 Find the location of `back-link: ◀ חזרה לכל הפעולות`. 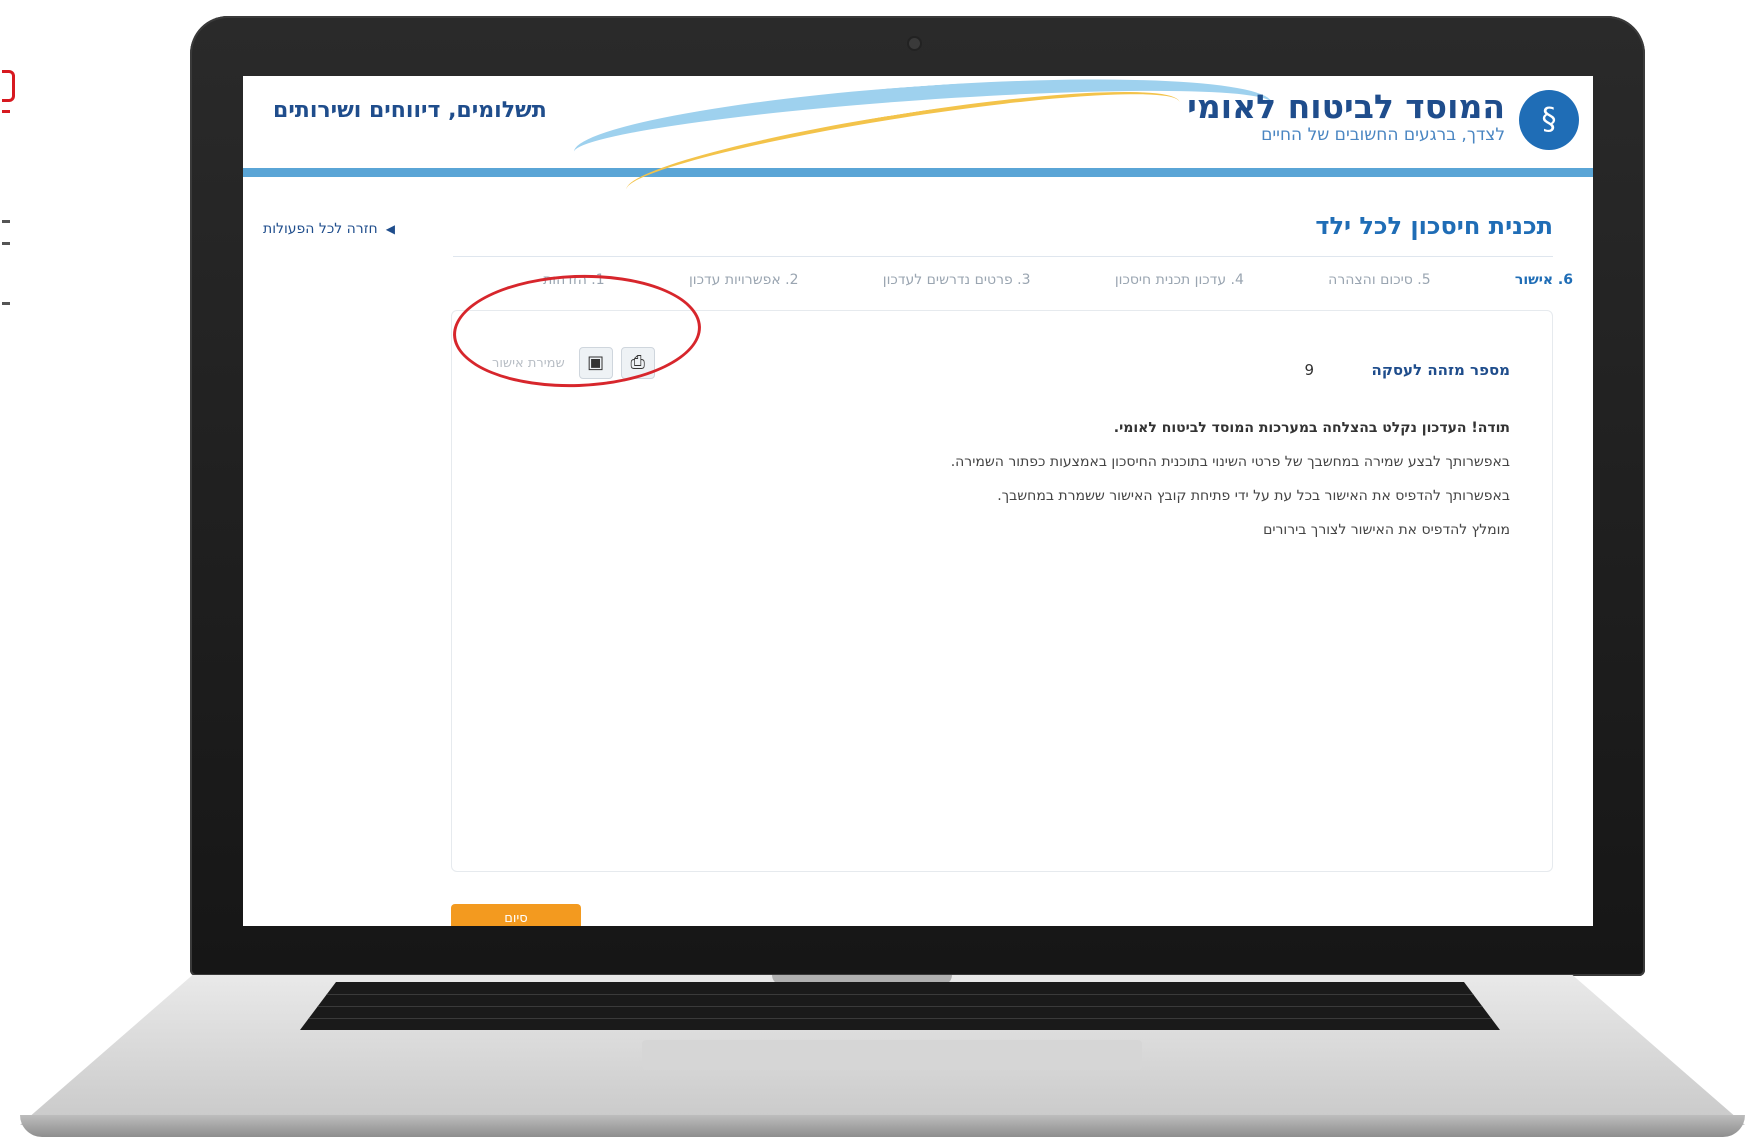

back-link: ◀ חזרה לכל הפעולות is located at coordinates (329, 229).